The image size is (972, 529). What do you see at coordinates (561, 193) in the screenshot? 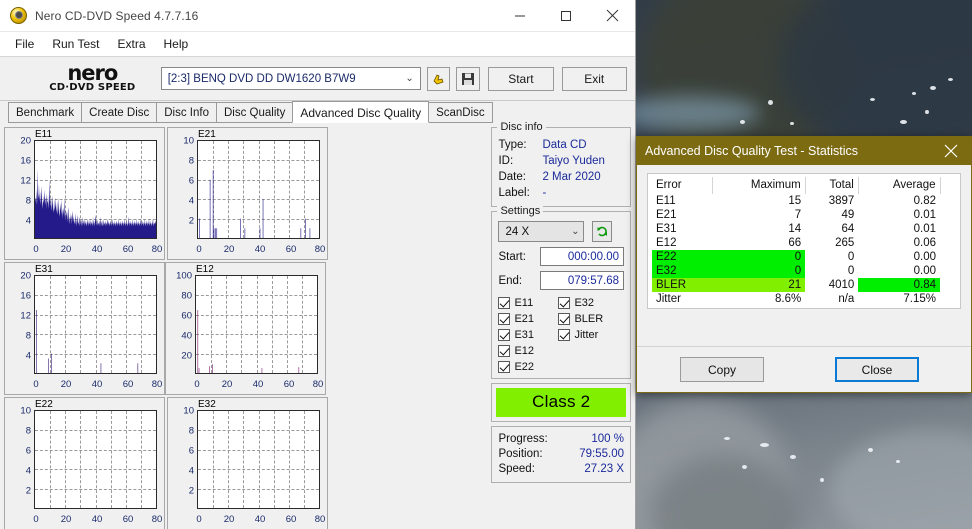
I see `disc-info-row-label: Label: -` at bounding box center [561, 193].